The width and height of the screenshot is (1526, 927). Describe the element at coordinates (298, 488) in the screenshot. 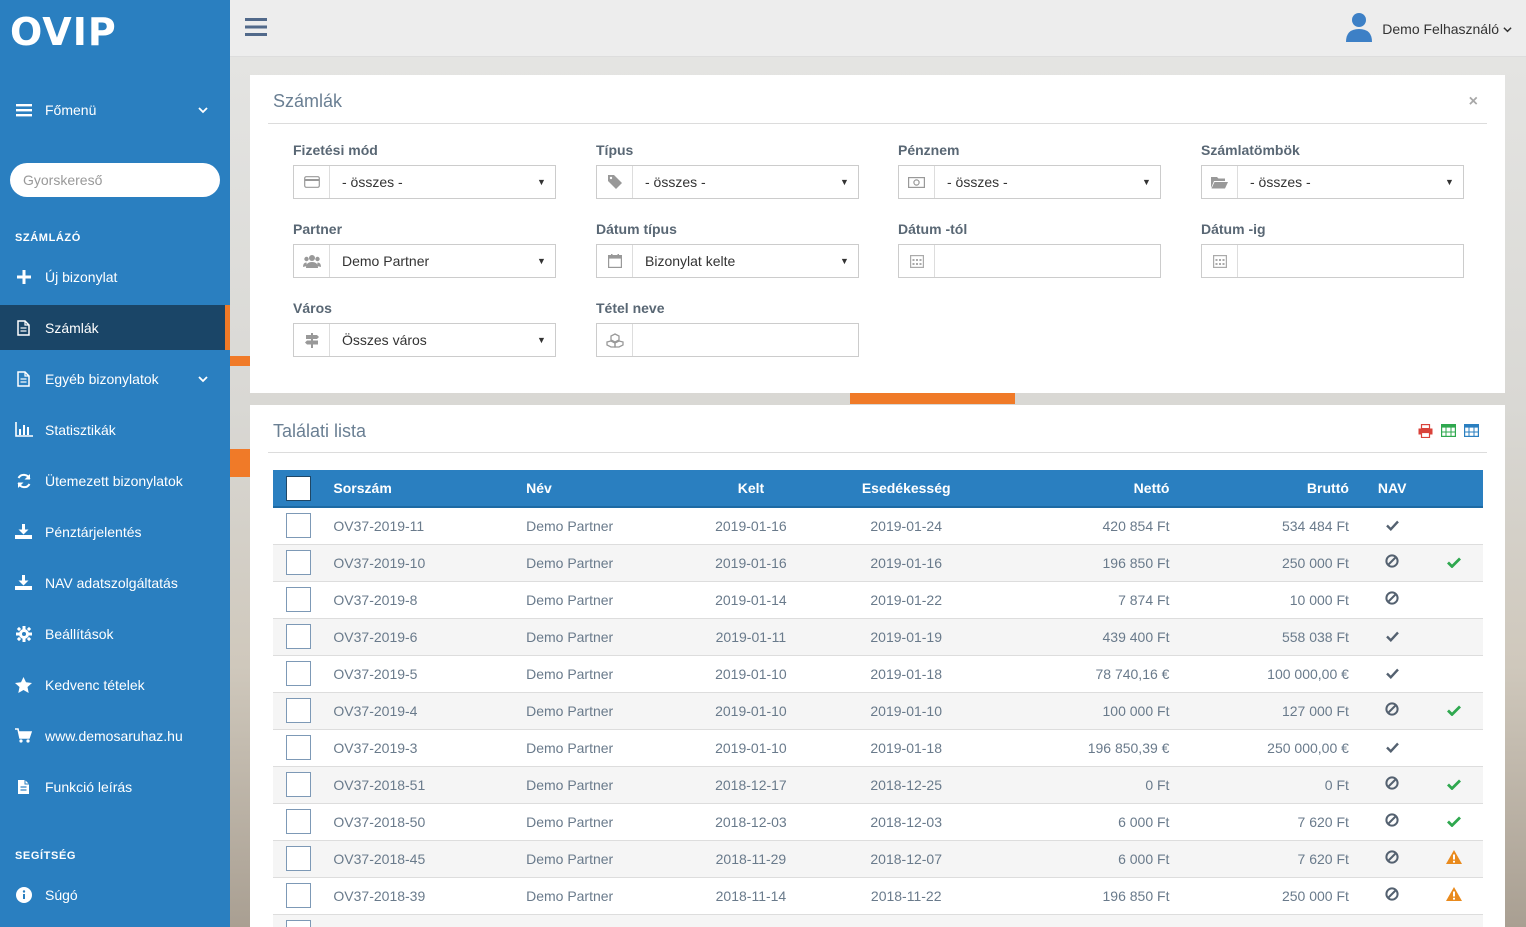

I see `select-all-checkbox` at that location.